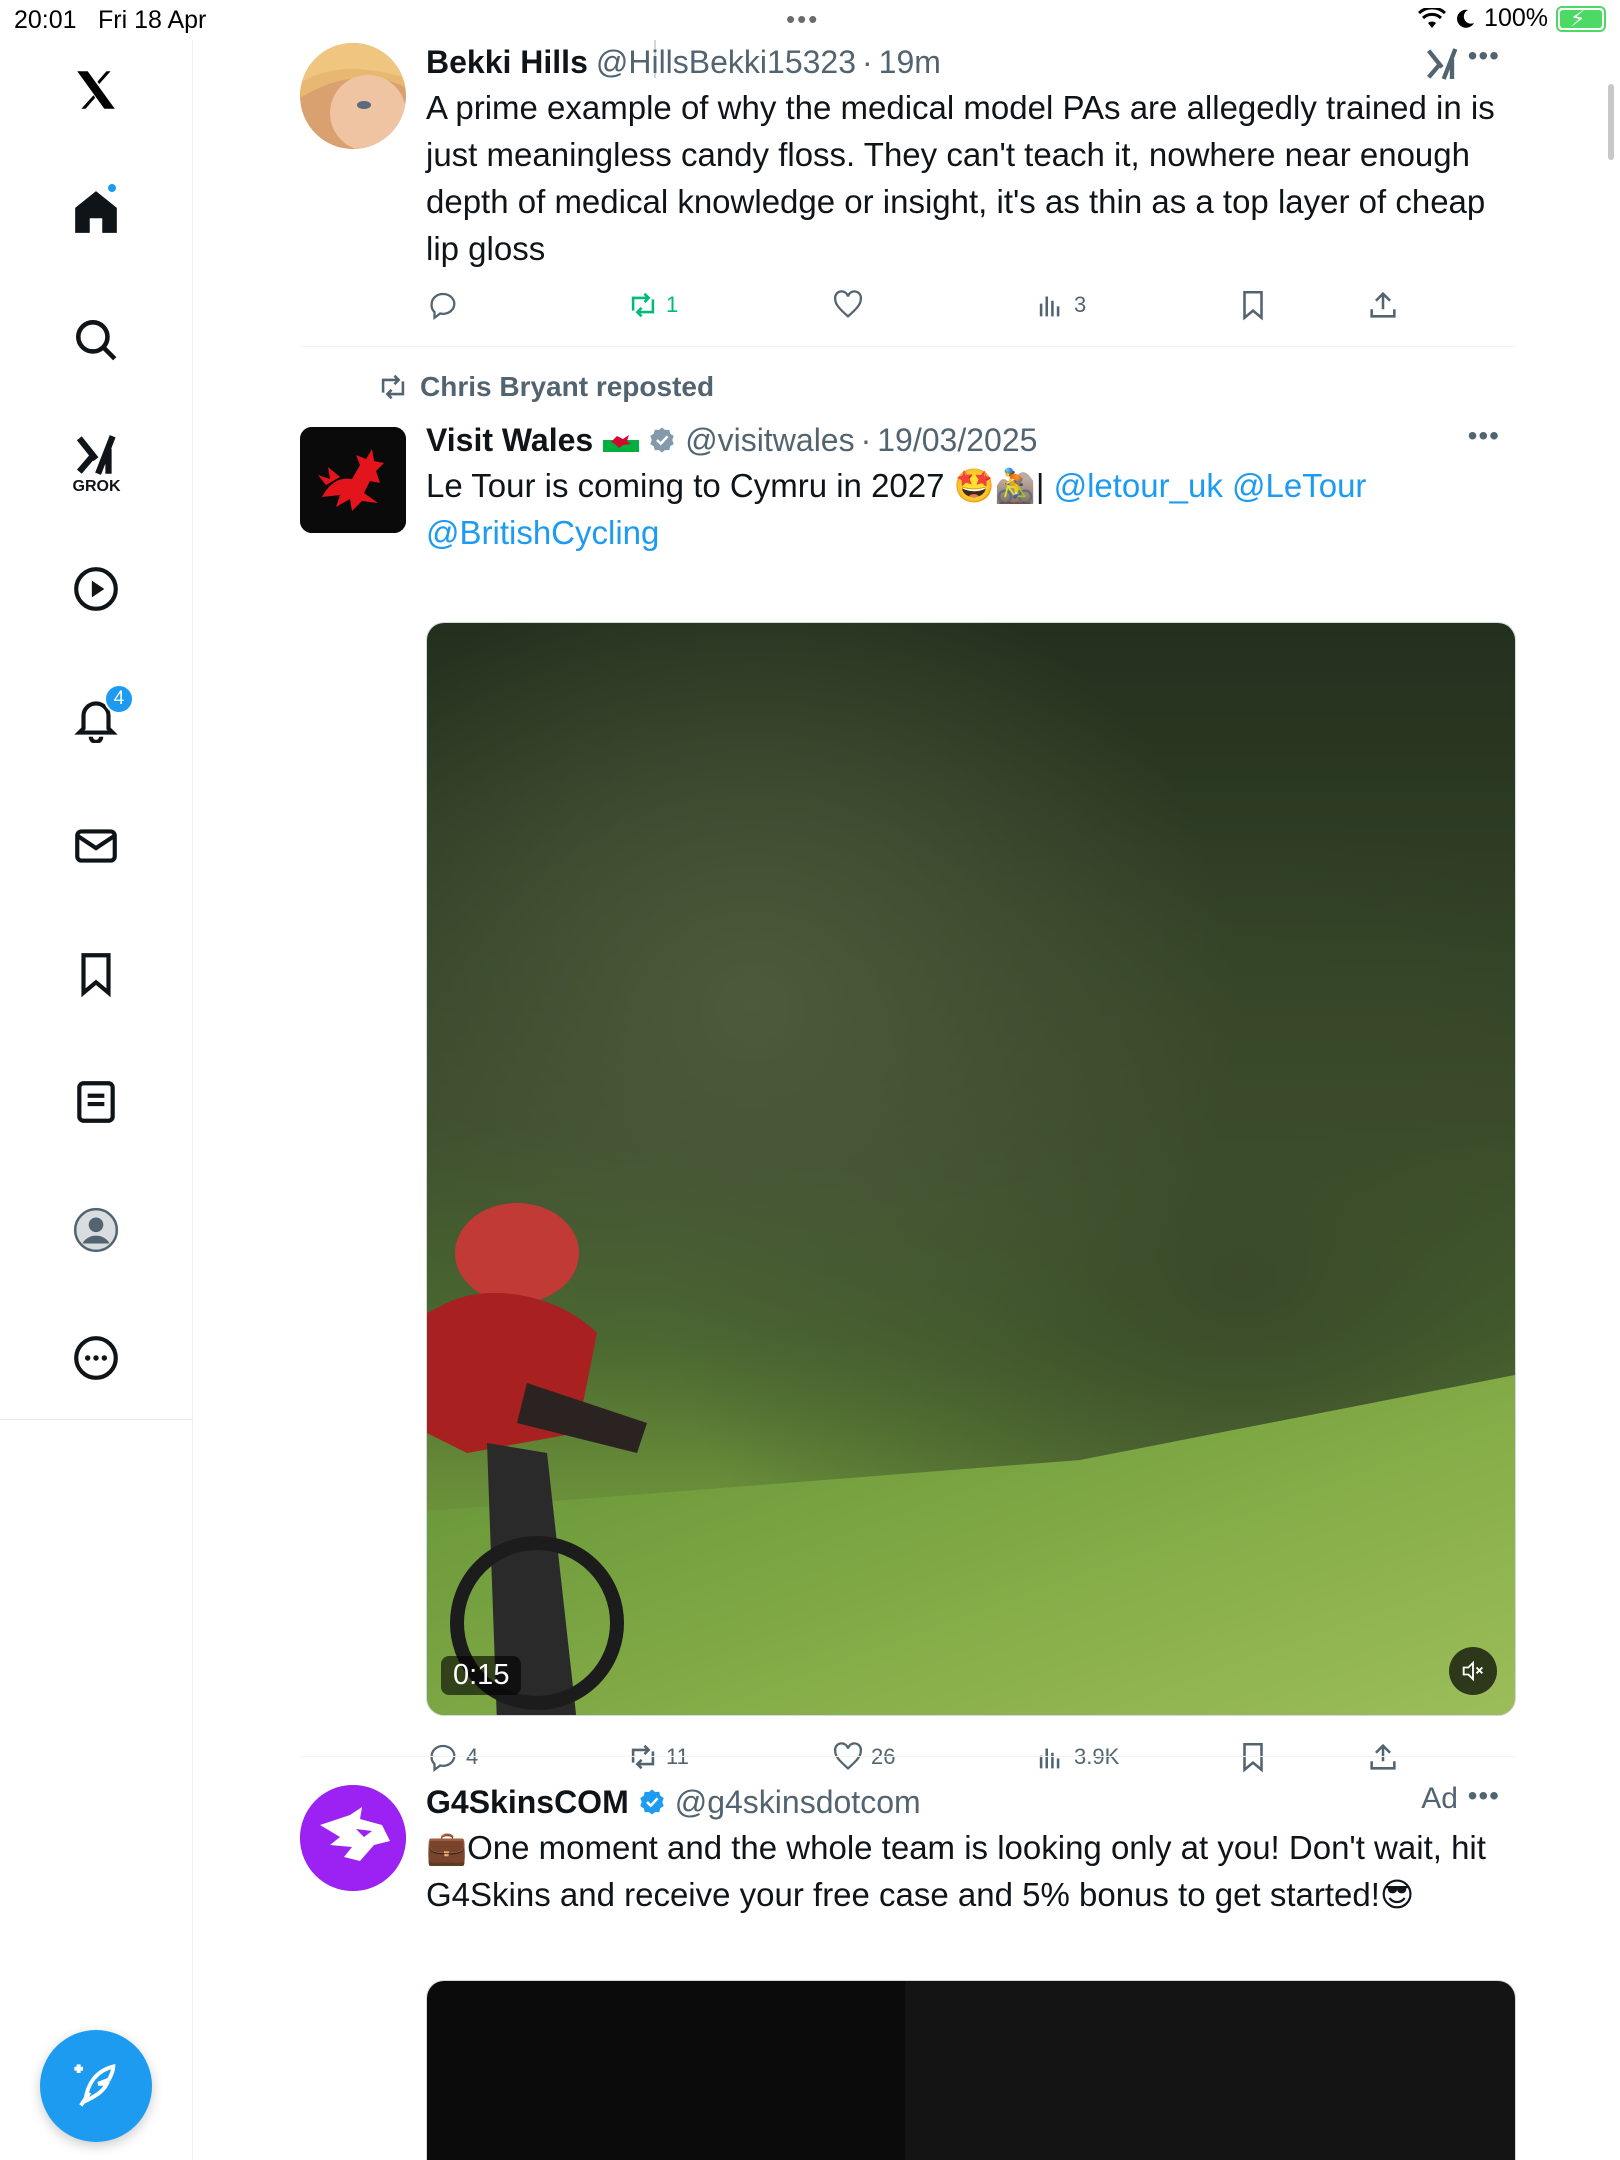 The image size is (1620, 2160). I want to click on compose-button, so click(96, 2086).